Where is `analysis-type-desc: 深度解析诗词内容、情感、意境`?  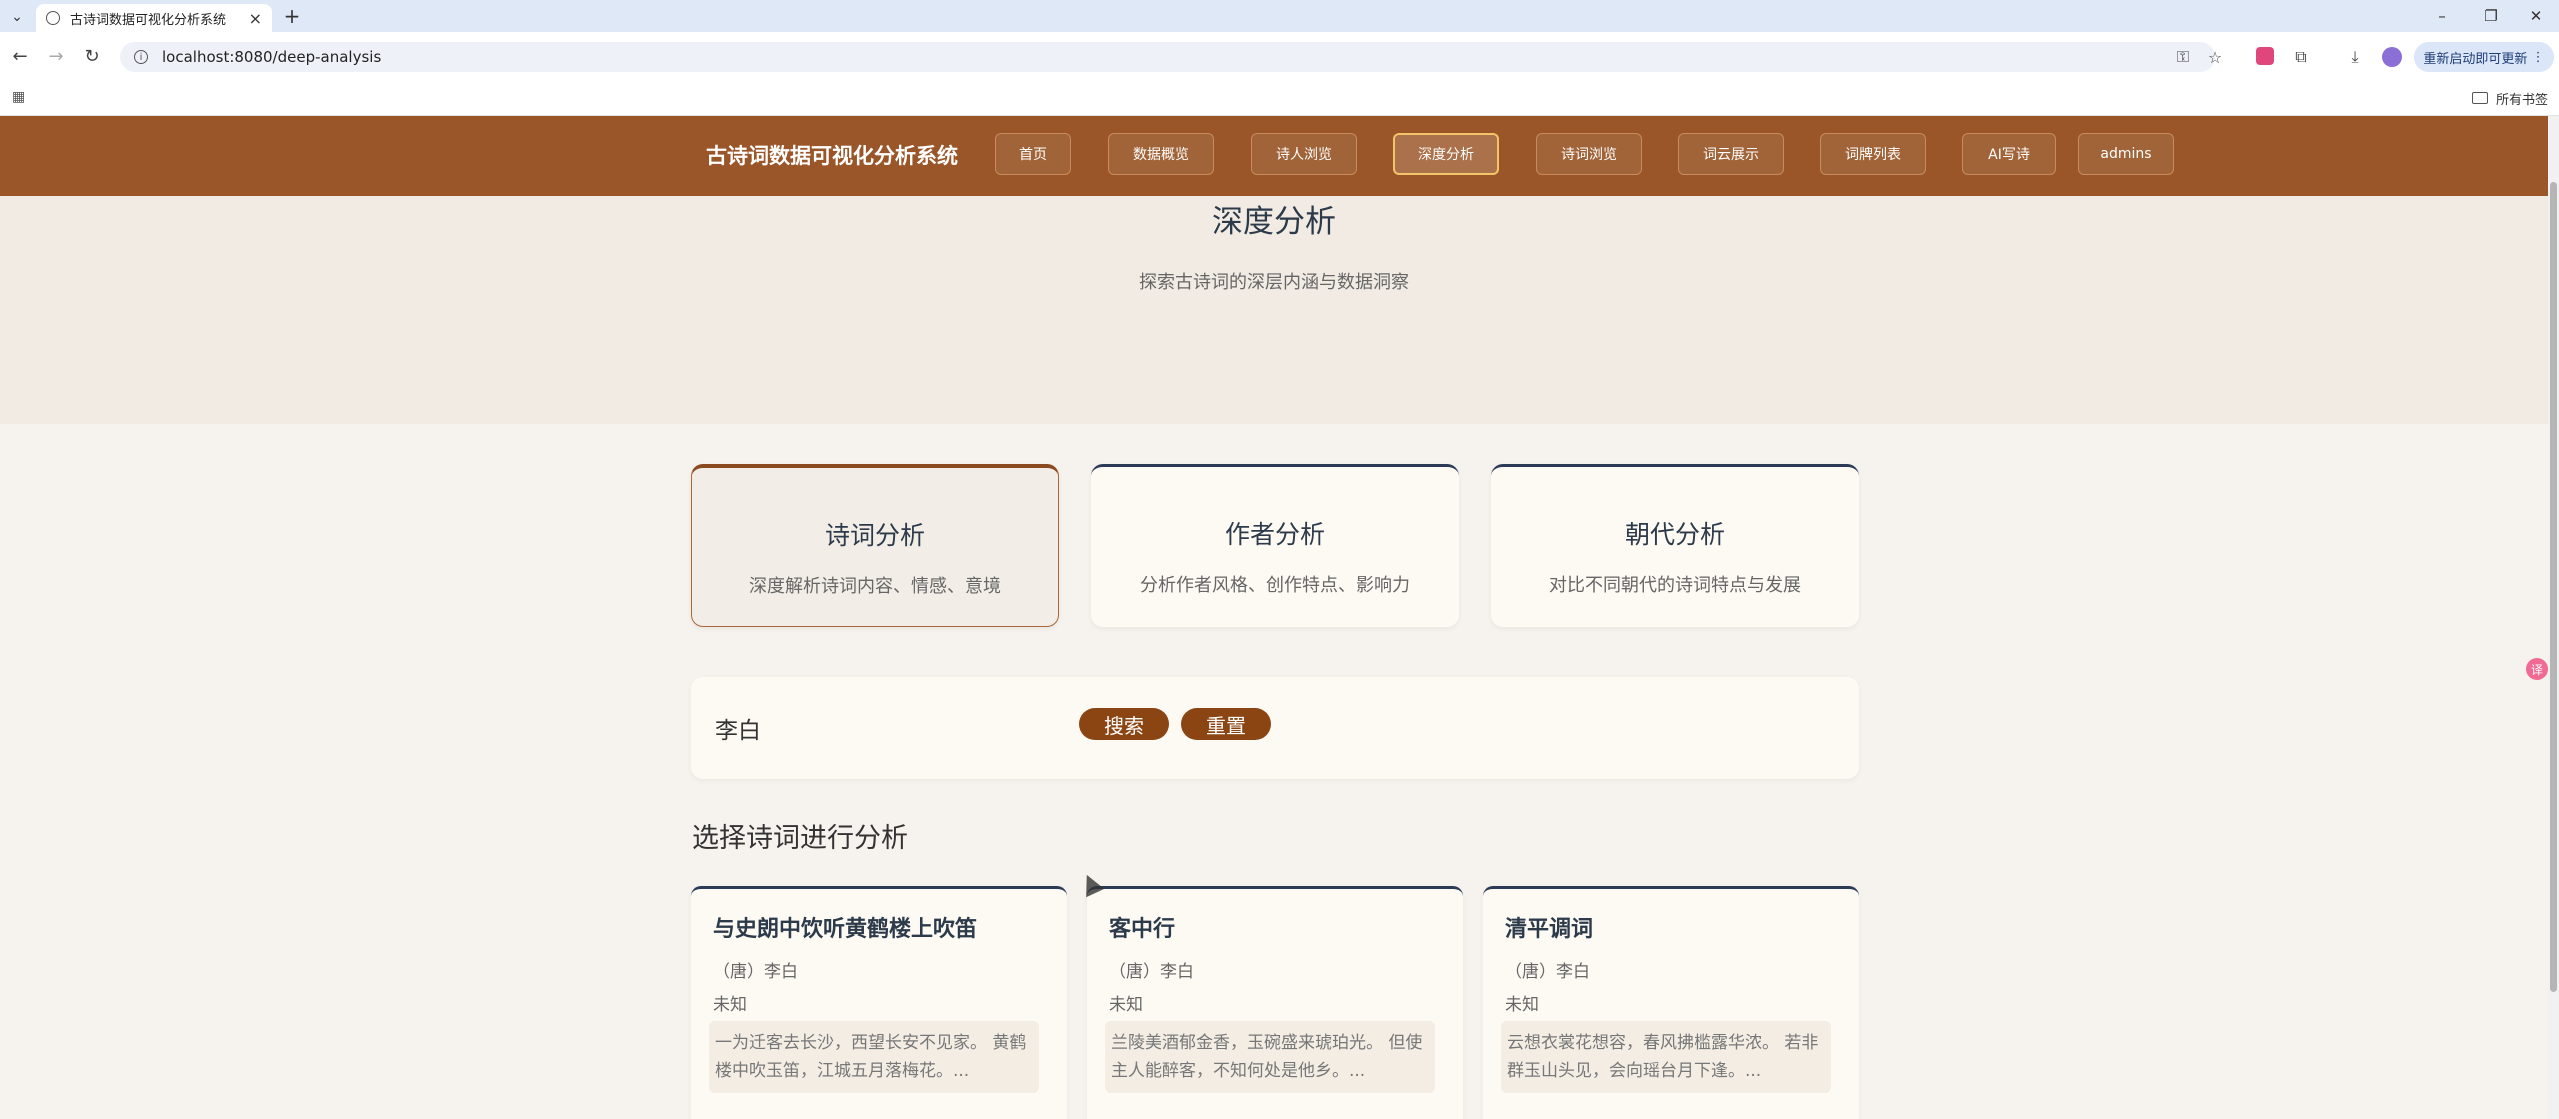 analysis-type-desc: 深度解析诗词内容、情感、意境 is located at coordinates (875, 586).